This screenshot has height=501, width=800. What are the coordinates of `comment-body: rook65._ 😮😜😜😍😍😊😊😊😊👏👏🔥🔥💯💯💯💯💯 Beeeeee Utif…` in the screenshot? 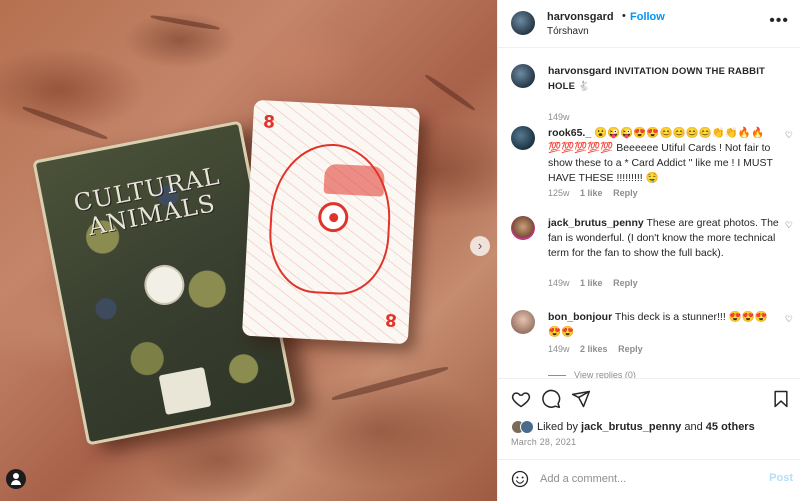 It's located at (664, 156).